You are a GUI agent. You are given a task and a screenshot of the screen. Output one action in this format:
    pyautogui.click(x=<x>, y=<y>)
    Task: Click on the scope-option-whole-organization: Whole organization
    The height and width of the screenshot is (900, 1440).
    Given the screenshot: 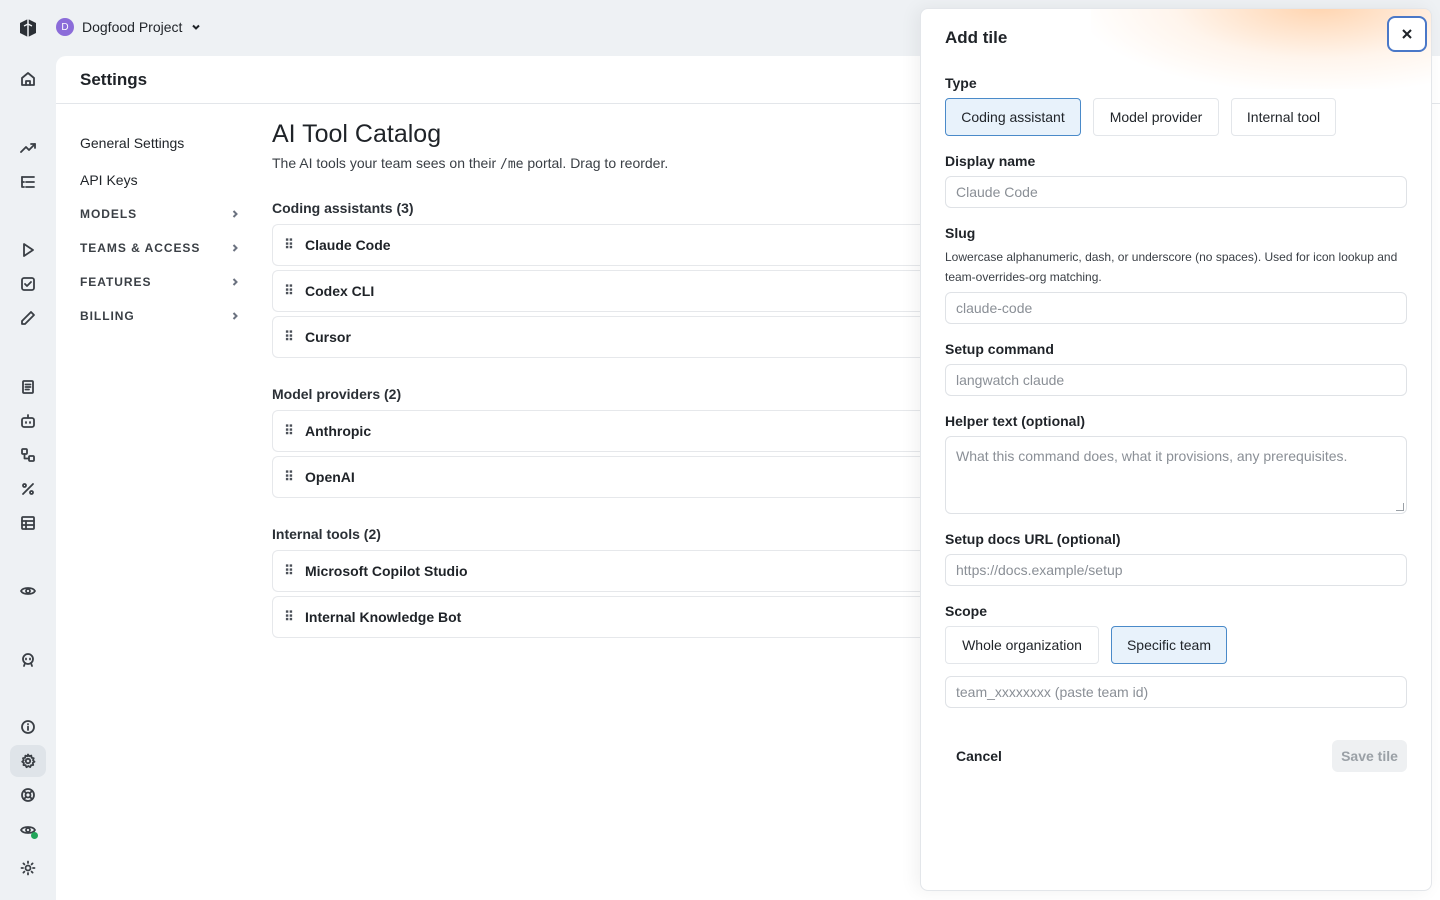 What is the action you would take?
    pyautogui.click(x=1022, y=645)
    